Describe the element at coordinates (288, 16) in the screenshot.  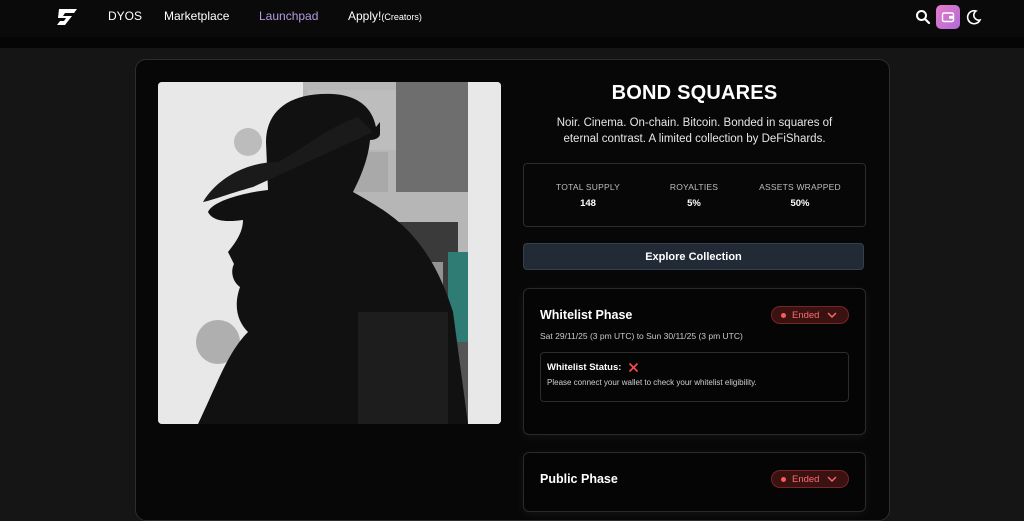
I see `nav-link-launchpad: Launchpad` at that location.